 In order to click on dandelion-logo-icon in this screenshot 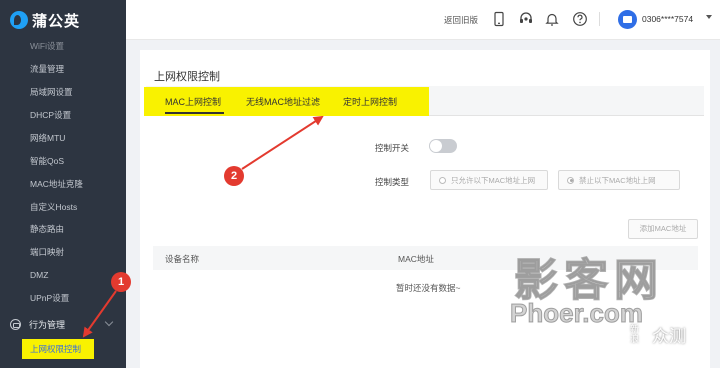, I will do `click(19, 20)`.